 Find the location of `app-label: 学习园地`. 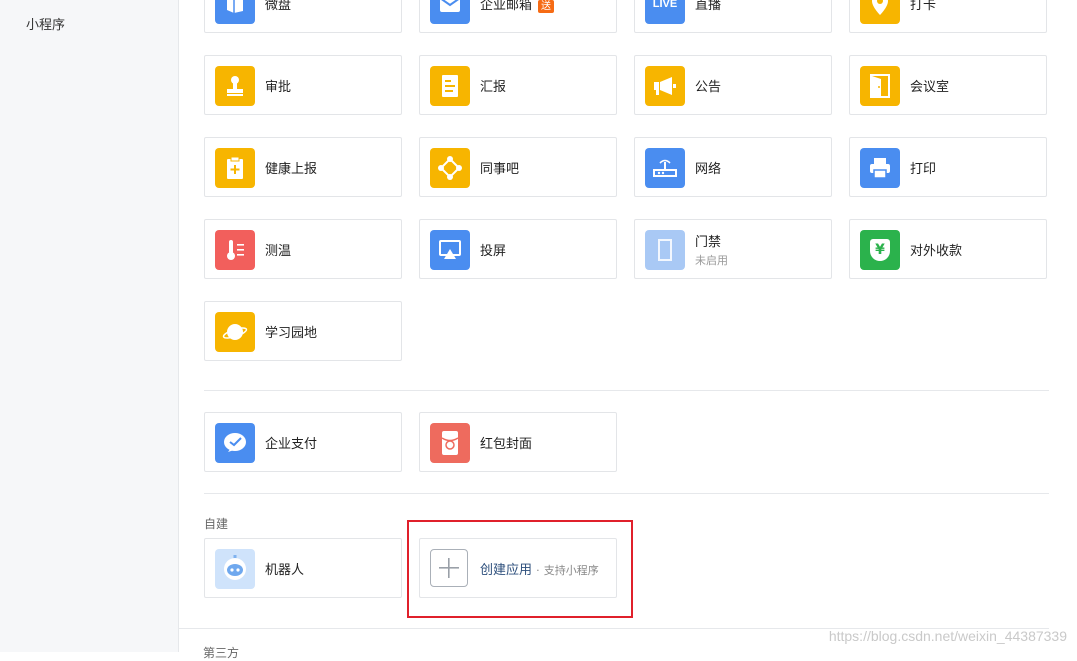

app-label: 学习园地 is located at coordinates (291, 333).